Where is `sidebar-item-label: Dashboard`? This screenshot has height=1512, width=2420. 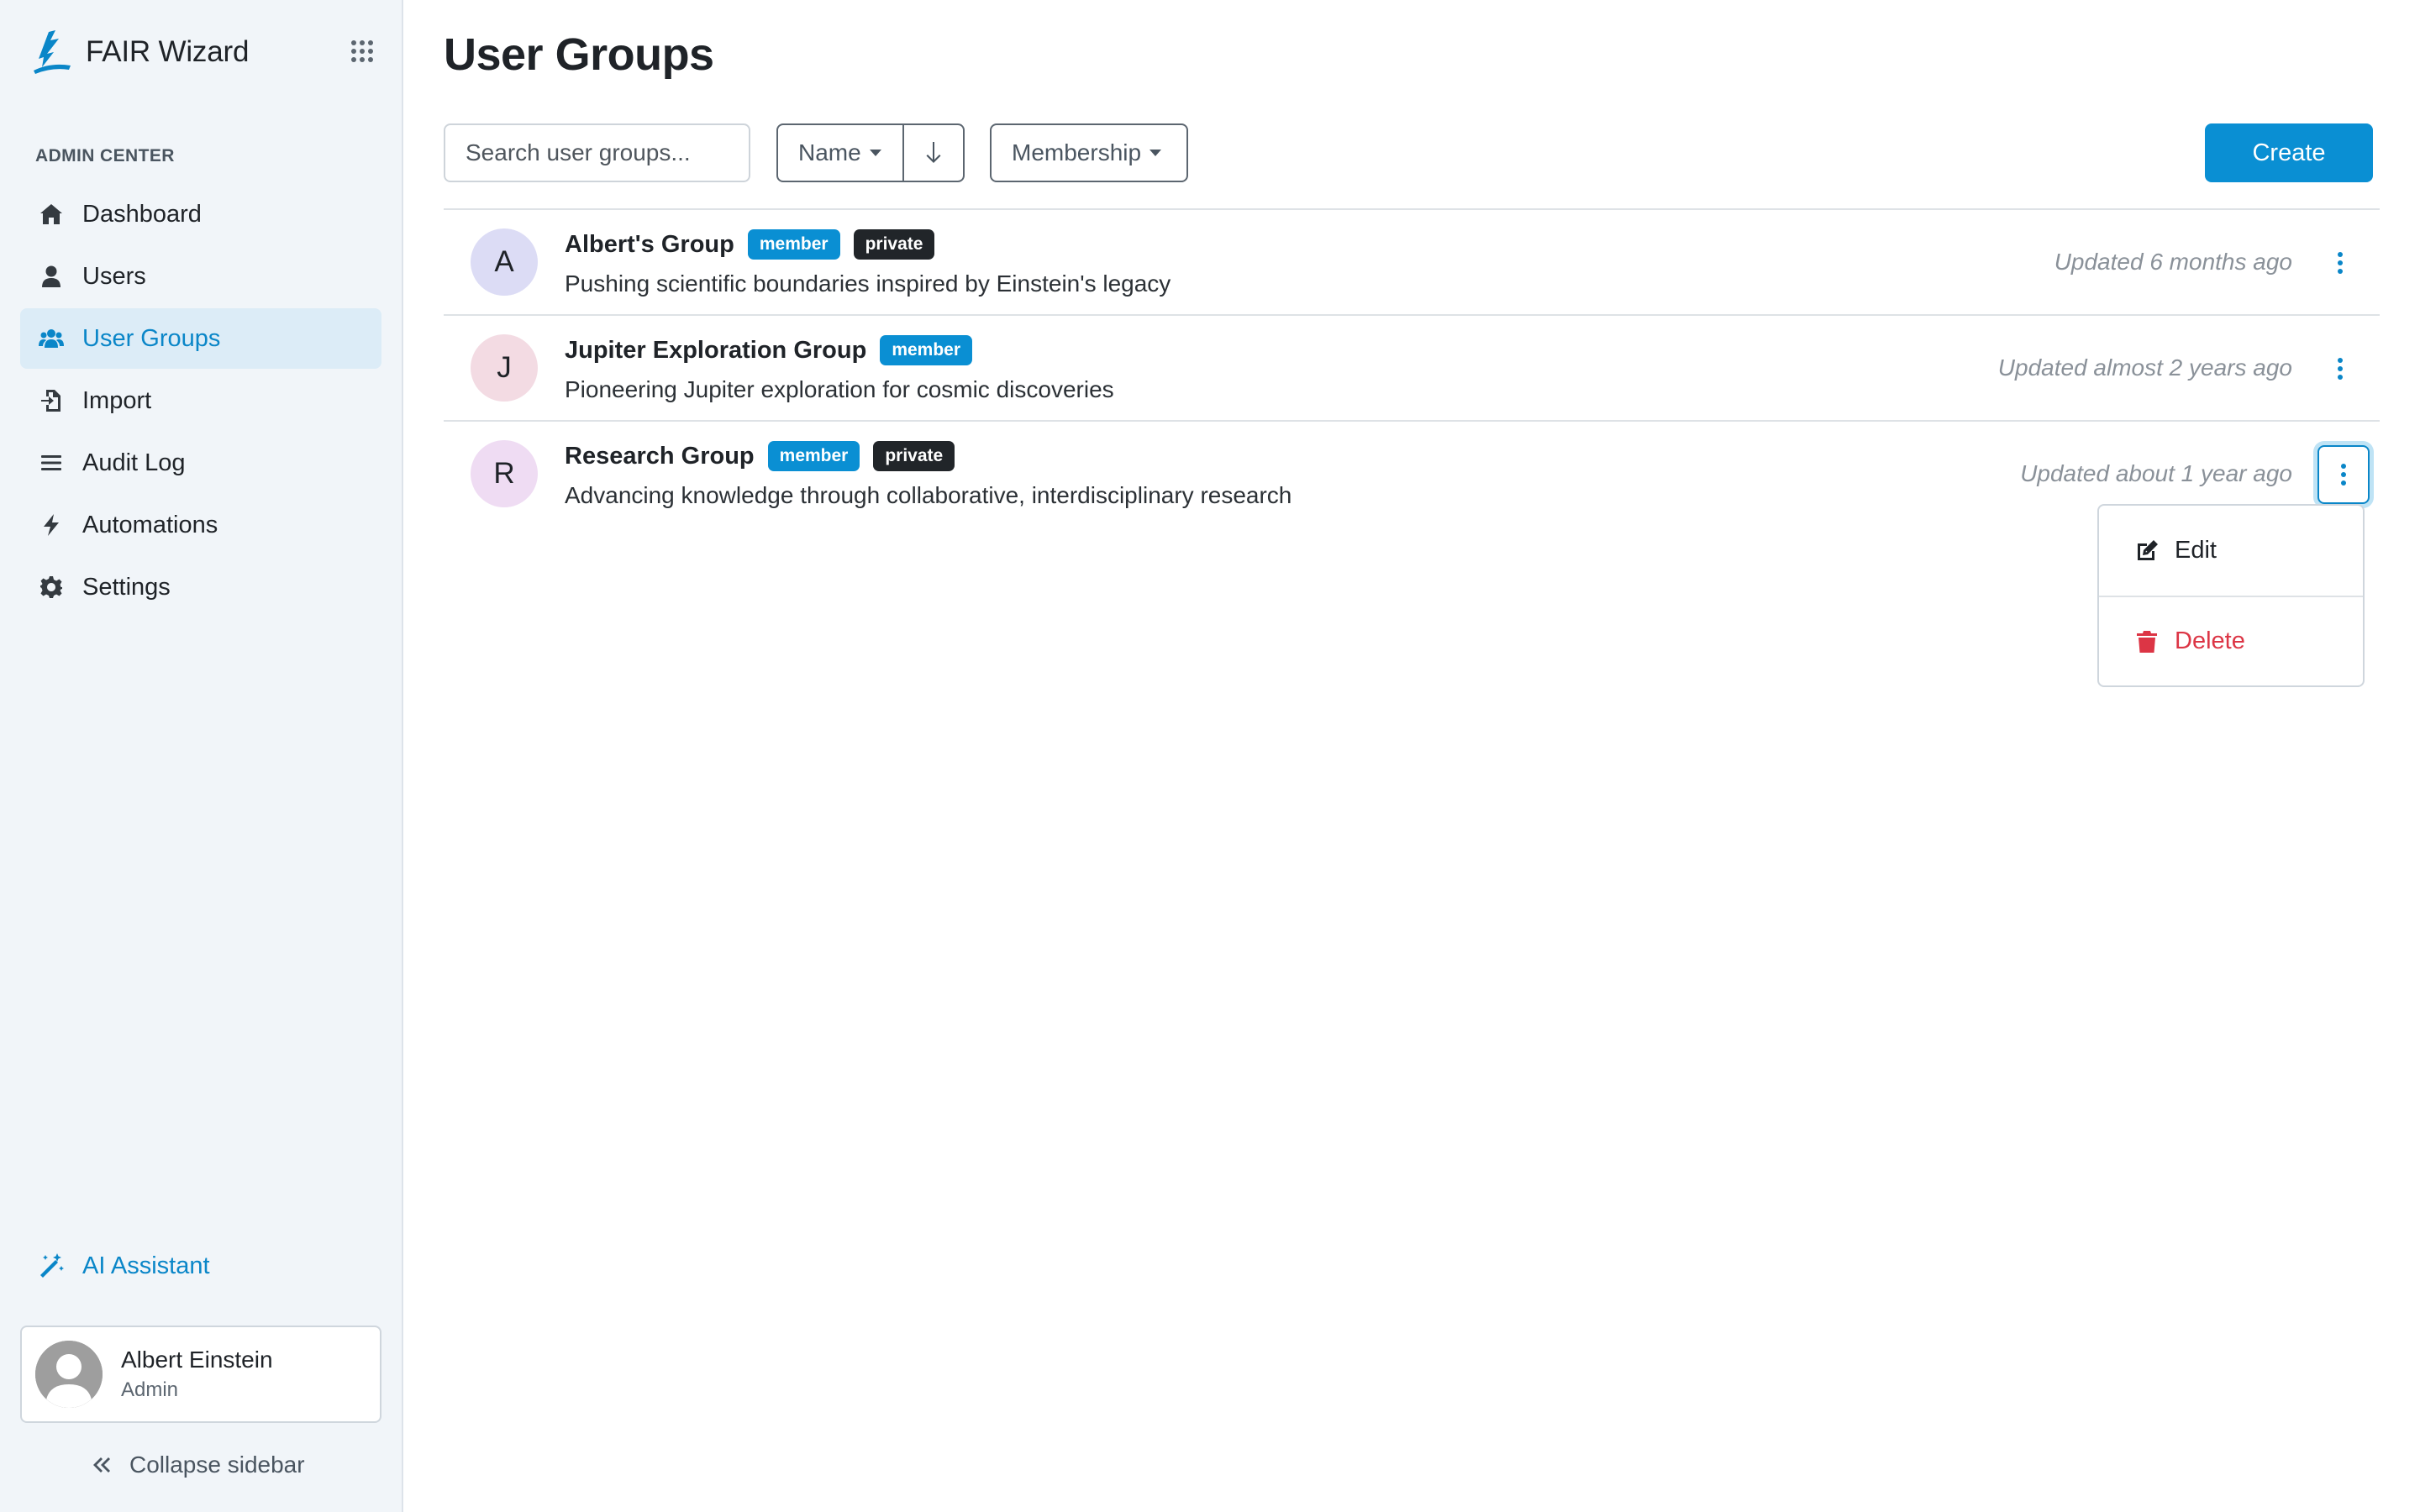
sidebar-item-label: Dashboard is located at coordinates (142, 214).